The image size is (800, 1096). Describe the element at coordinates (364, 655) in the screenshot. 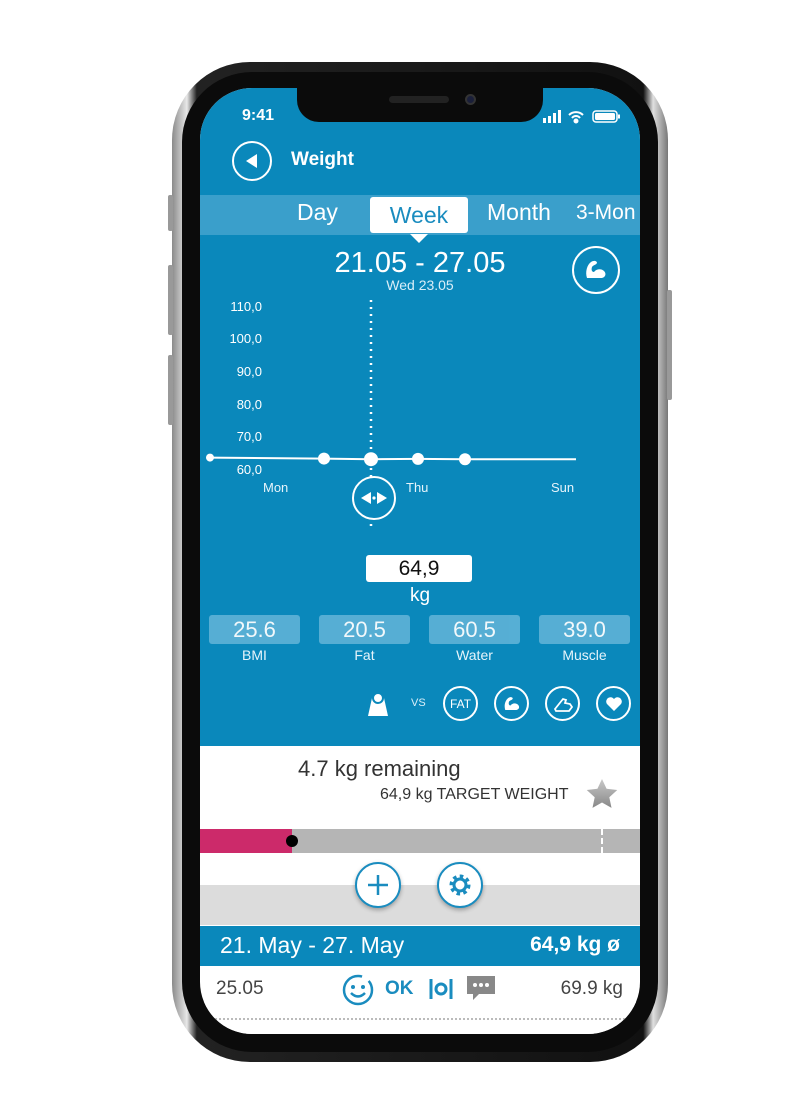

I see `stat-fat-label: Fat` at that location.